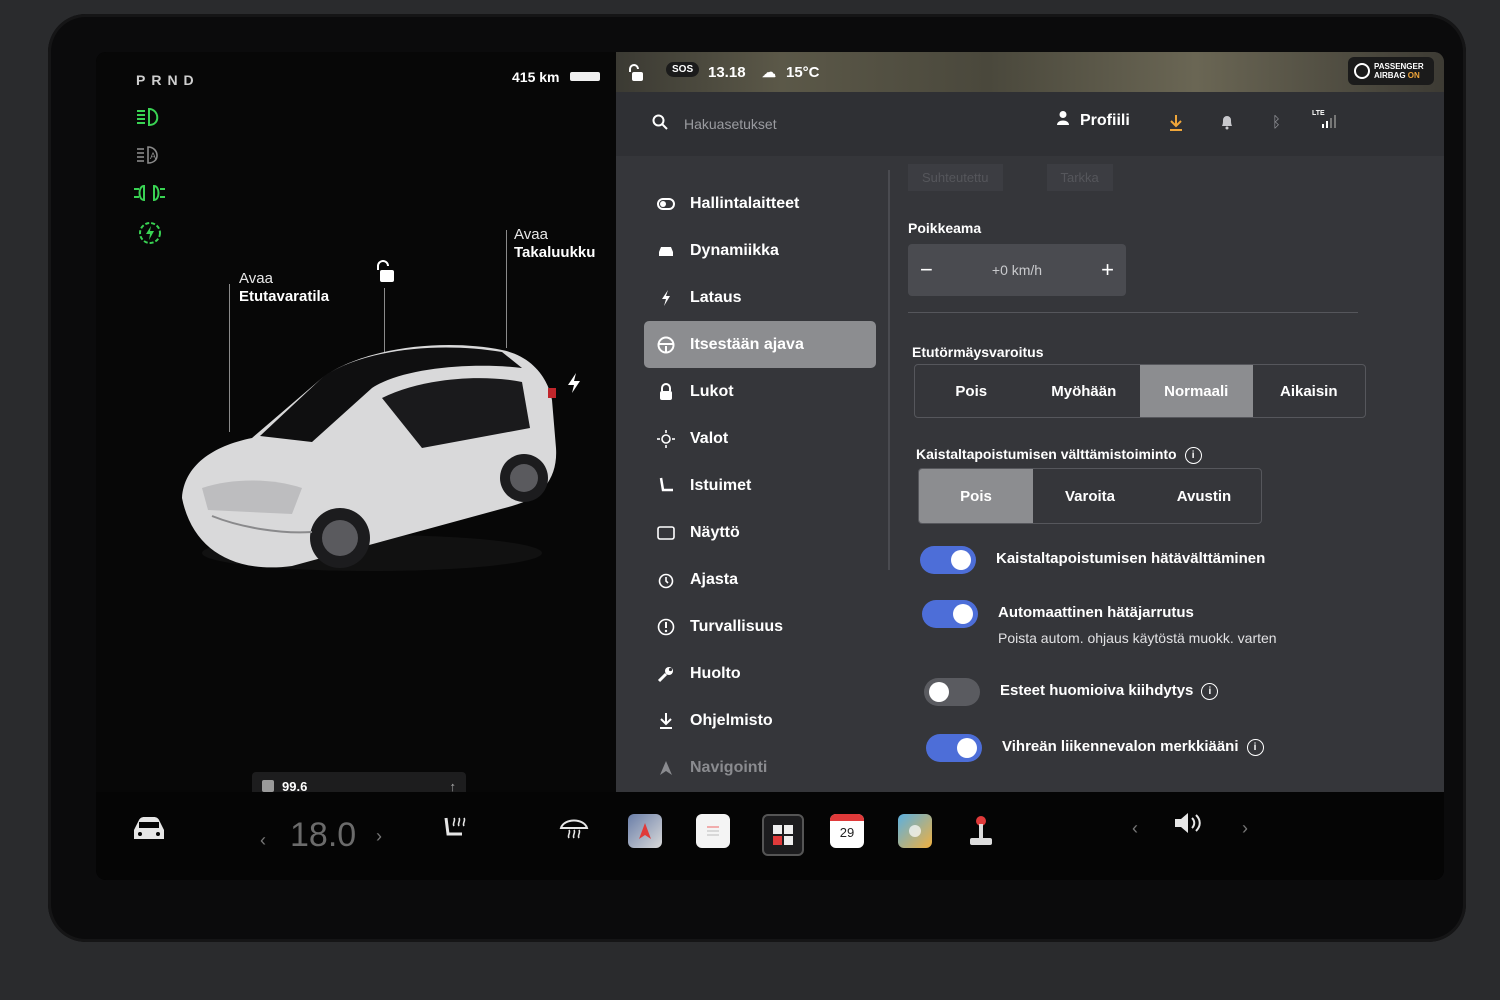 This screenshot has height=1000, width=1500. I want to click on nav-item-5: Valot, so click(760, 438).